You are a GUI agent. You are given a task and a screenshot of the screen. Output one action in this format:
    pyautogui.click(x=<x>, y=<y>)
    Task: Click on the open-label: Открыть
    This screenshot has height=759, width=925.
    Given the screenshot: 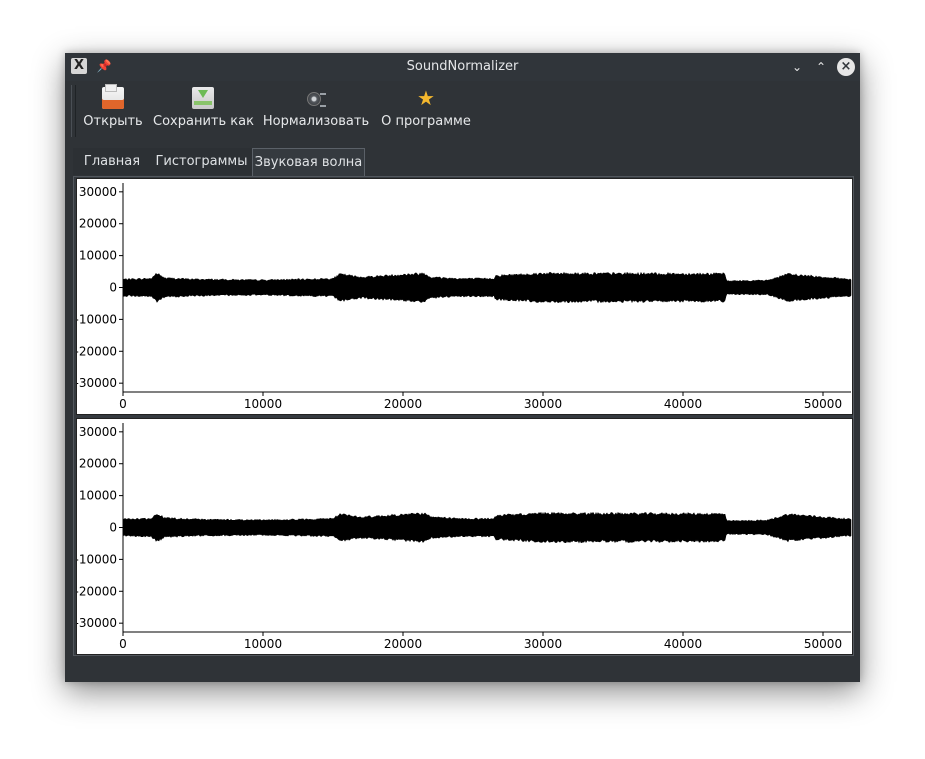 What is the action you would take?
    pyautogui.click(x=113, y=121)
    